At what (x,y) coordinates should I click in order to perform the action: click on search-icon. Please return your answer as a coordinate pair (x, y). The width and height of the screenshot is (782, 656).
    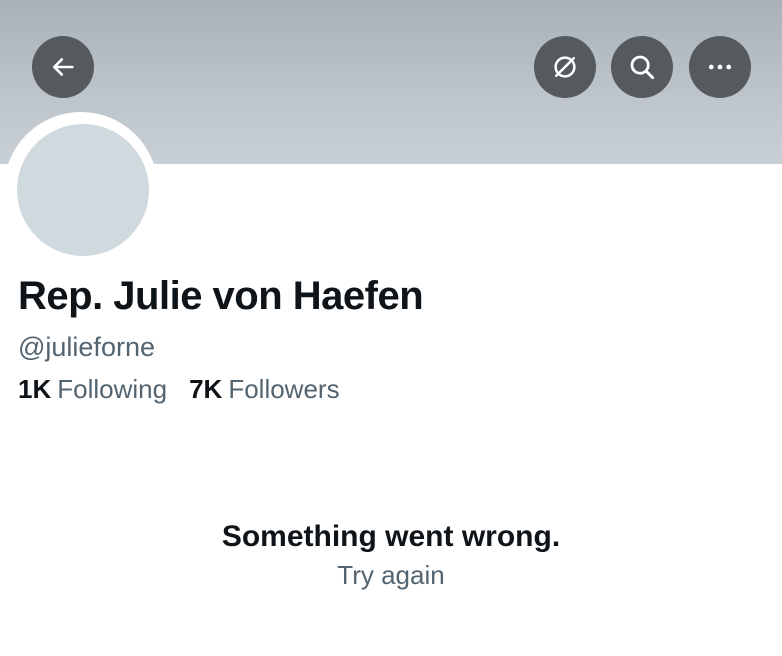
    Looking at the image, I should click on (642, 67).